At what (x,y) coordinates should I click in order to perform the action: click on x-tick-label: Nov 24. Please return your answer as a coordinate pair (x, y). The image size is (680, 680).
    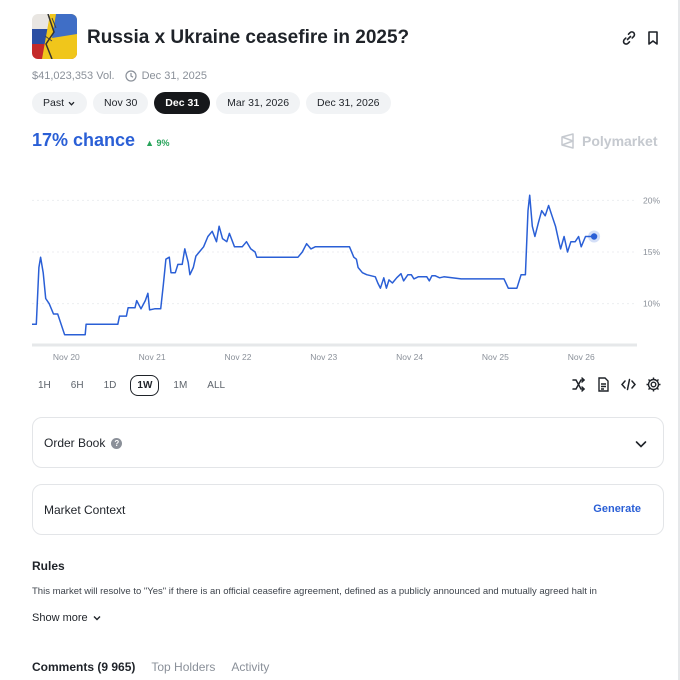
    Looking at the image, I should click on (409, 357).